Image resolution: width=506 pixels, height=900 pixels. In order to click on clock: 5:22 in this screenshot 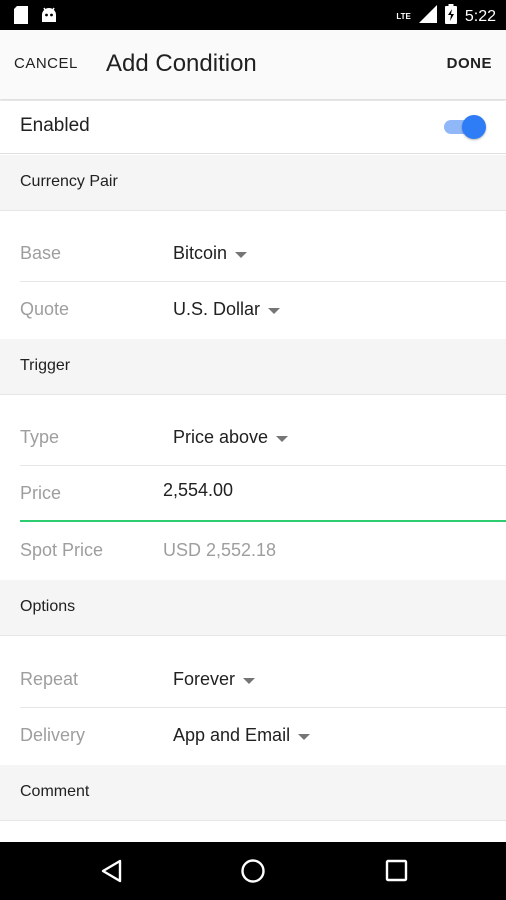, I will do `click(480, 16)`.